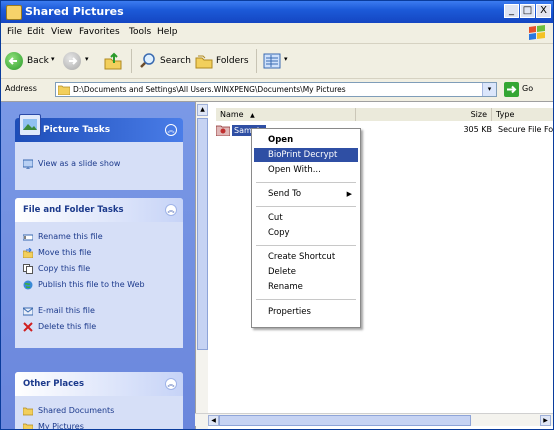 The width and height of the screenshot is (554, 430). I want to click on file-folder-tasks-title: File and Folder Tasks, so click(73, 210).